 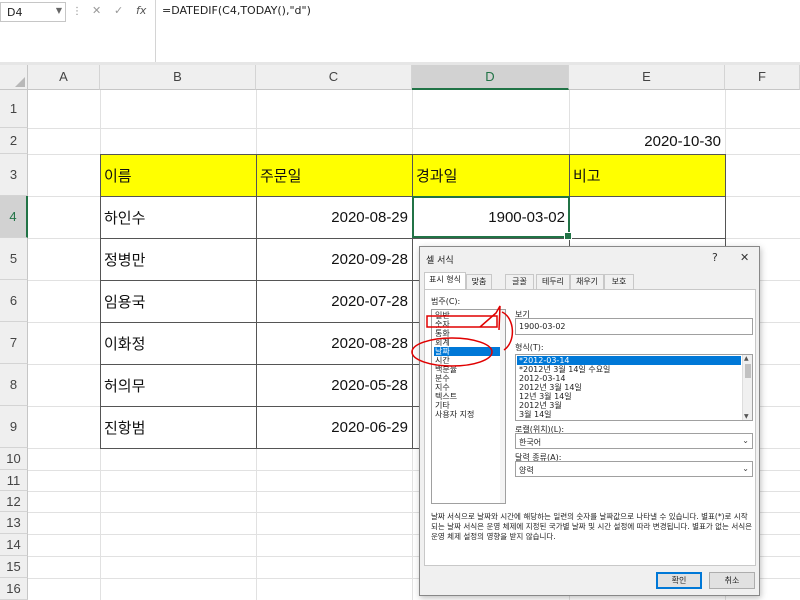 I want to click on column-header-e: E, so click(x=647, y=77).